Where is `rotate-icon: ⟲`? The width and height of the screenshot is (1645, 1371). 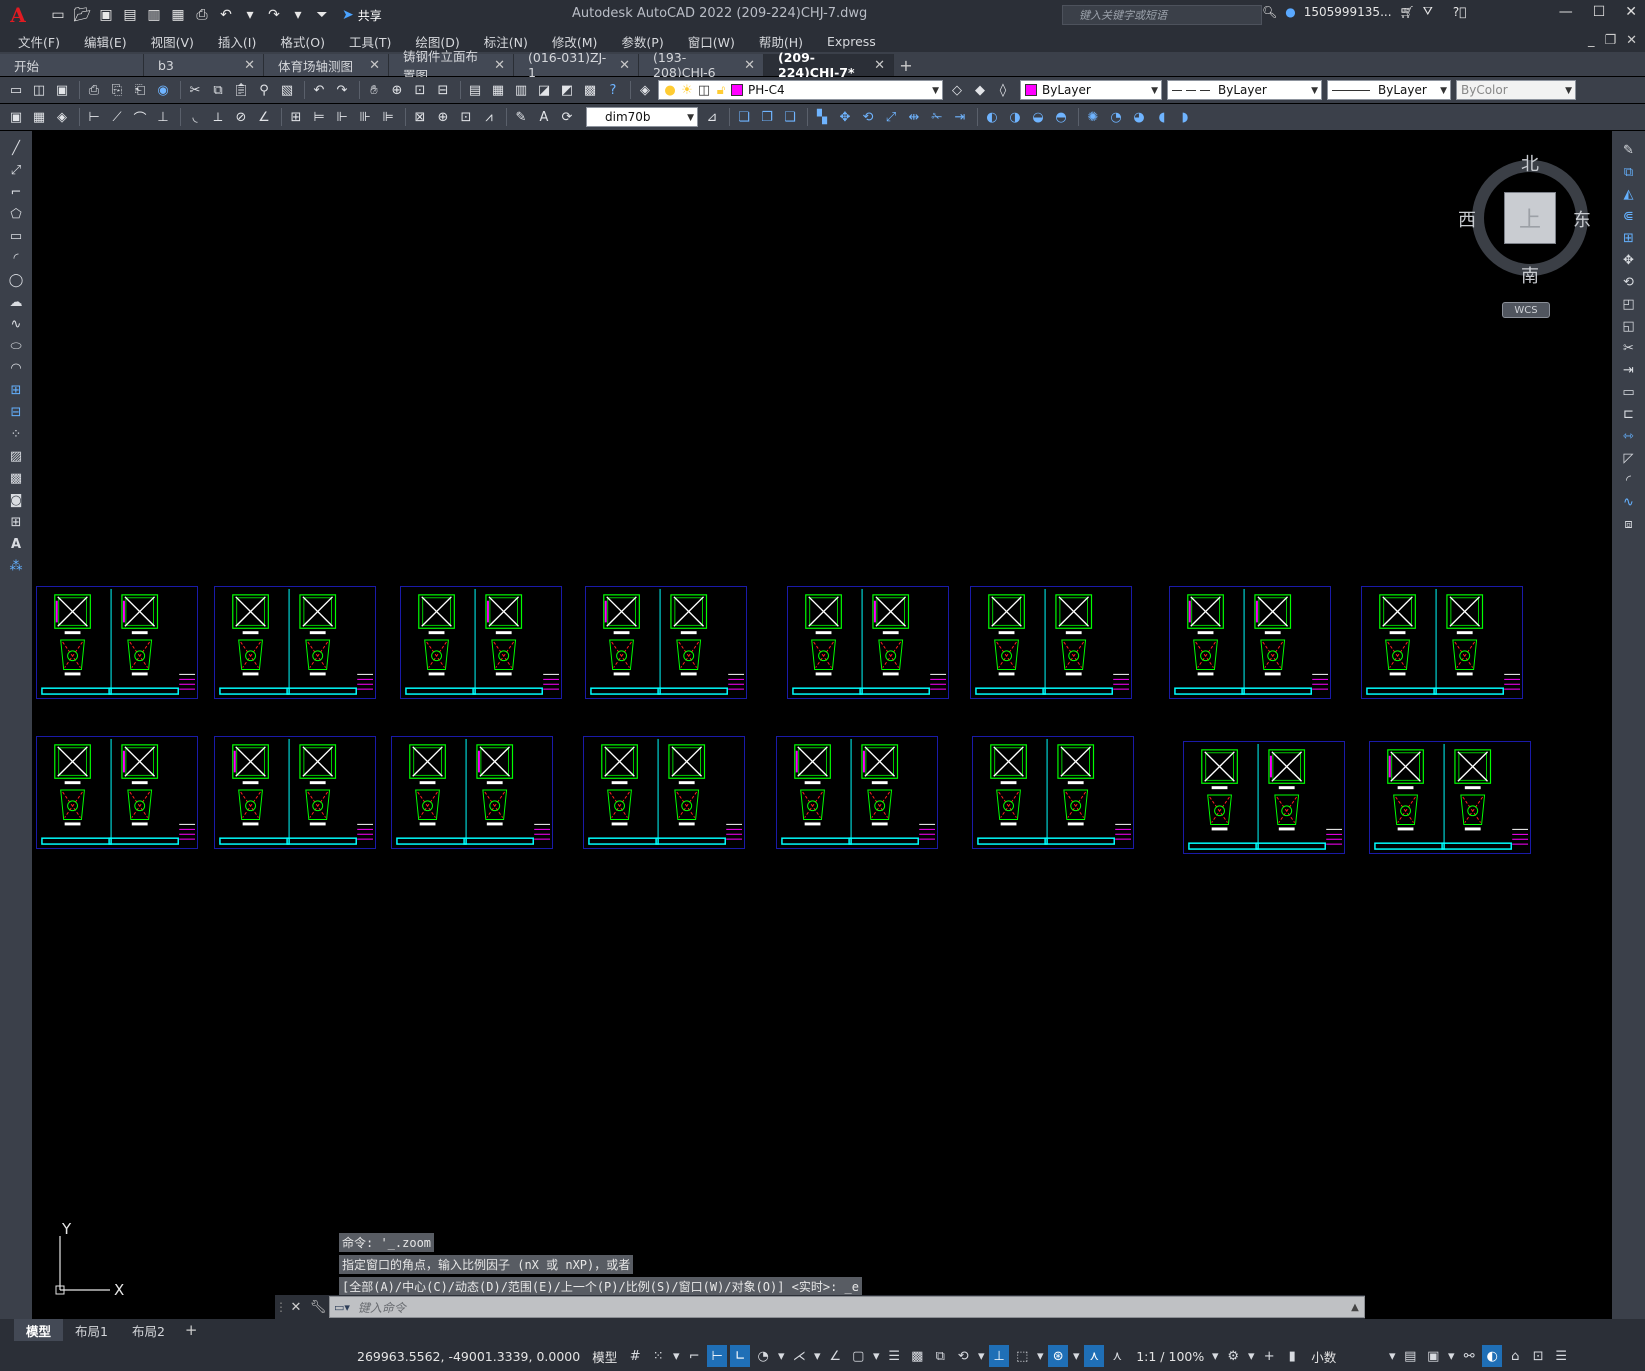 rotate-icon: ⟲ is located at coordinates (868, 117).